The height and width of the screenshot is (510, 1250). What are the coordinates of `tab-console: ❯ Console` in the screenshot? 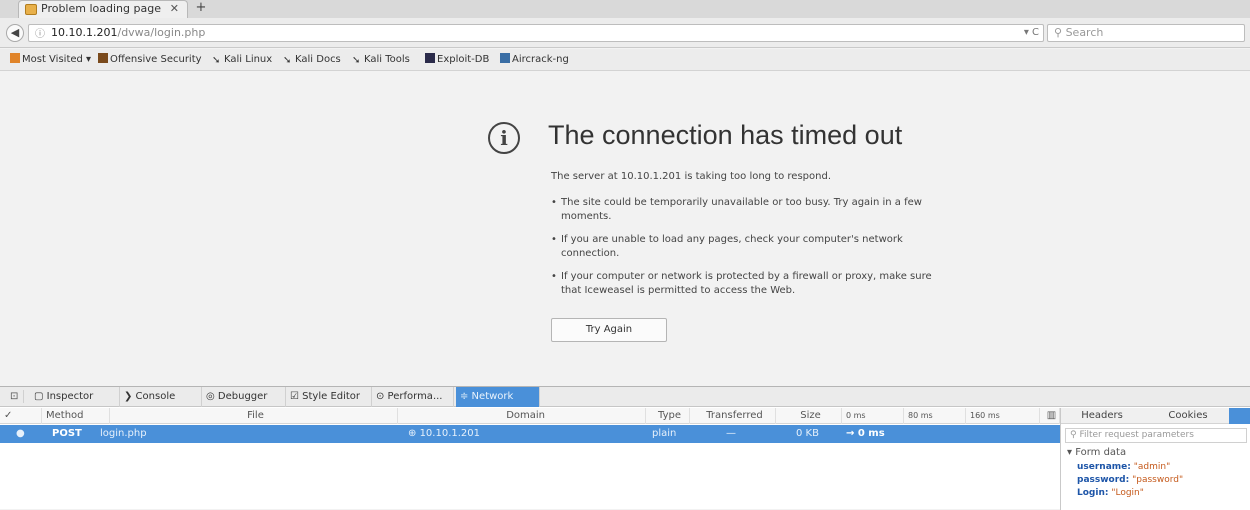 It's located at (161, 397).